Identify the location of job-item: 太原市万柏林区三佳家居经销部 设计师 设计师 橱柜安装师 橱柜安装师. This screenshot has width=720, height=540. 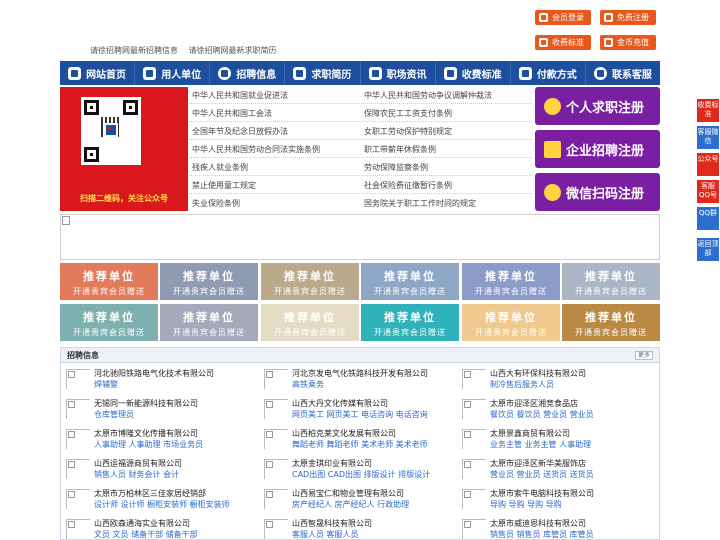
(161, 500).